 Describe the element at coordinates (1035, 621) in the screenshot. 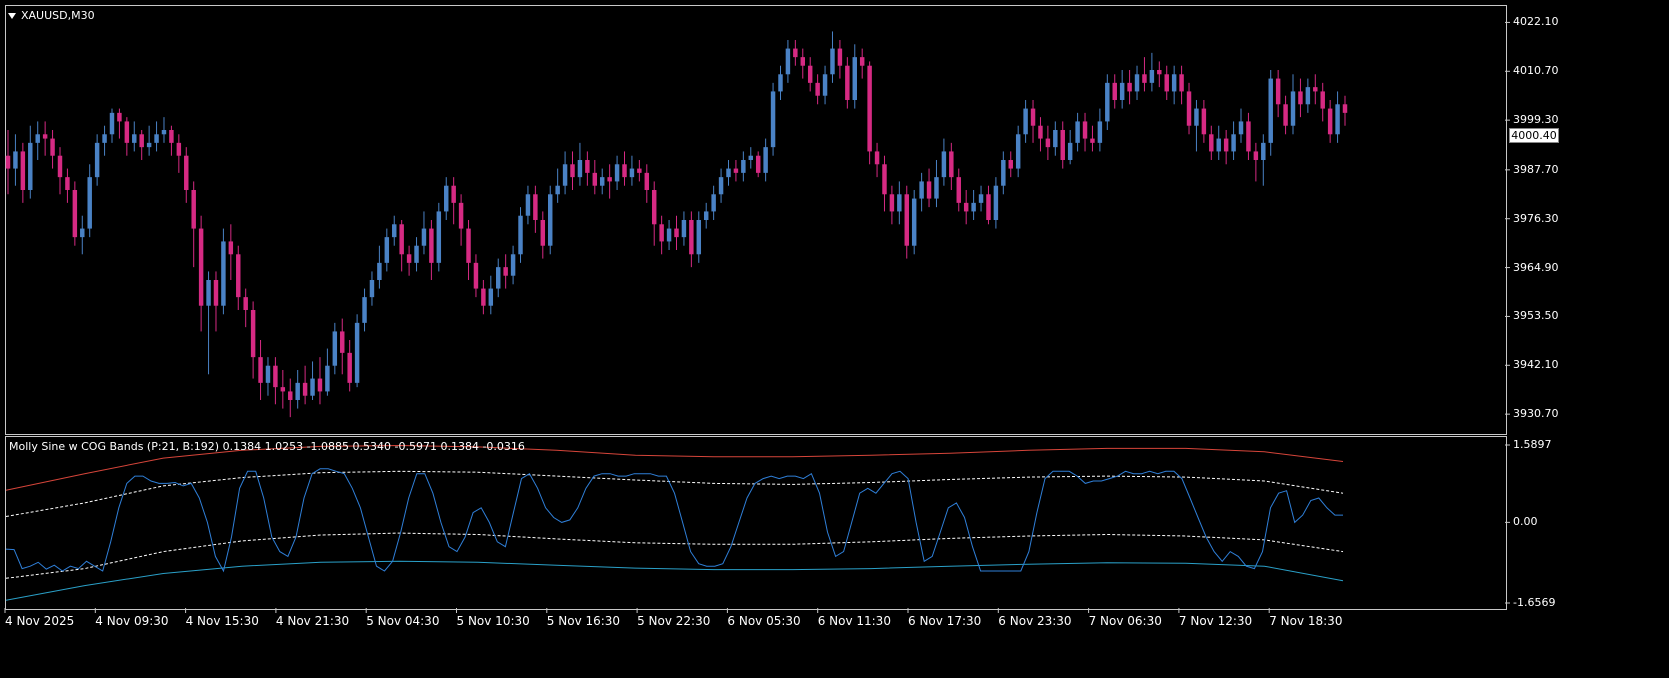

I see `time-axis-label: 6 Nov 23:30` at that location.